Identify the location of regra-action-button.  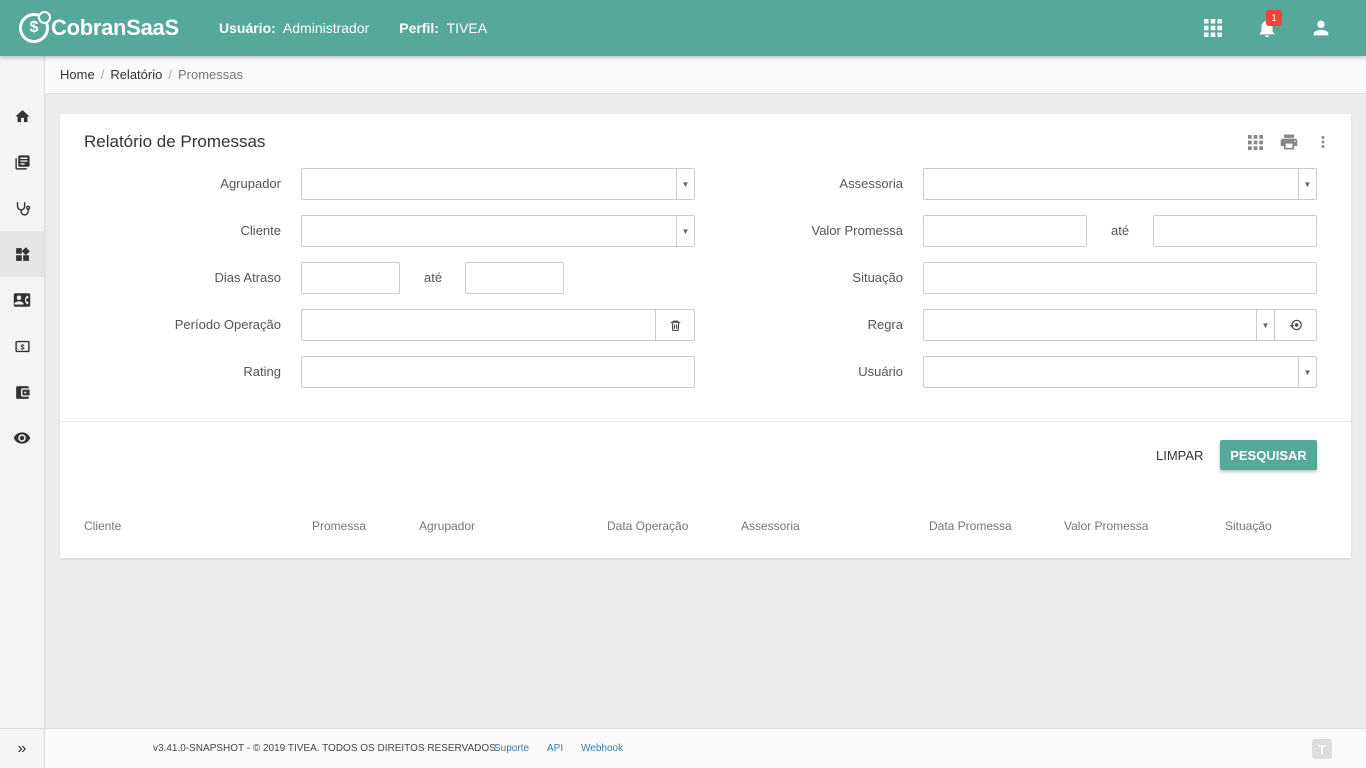
(1295, 325).